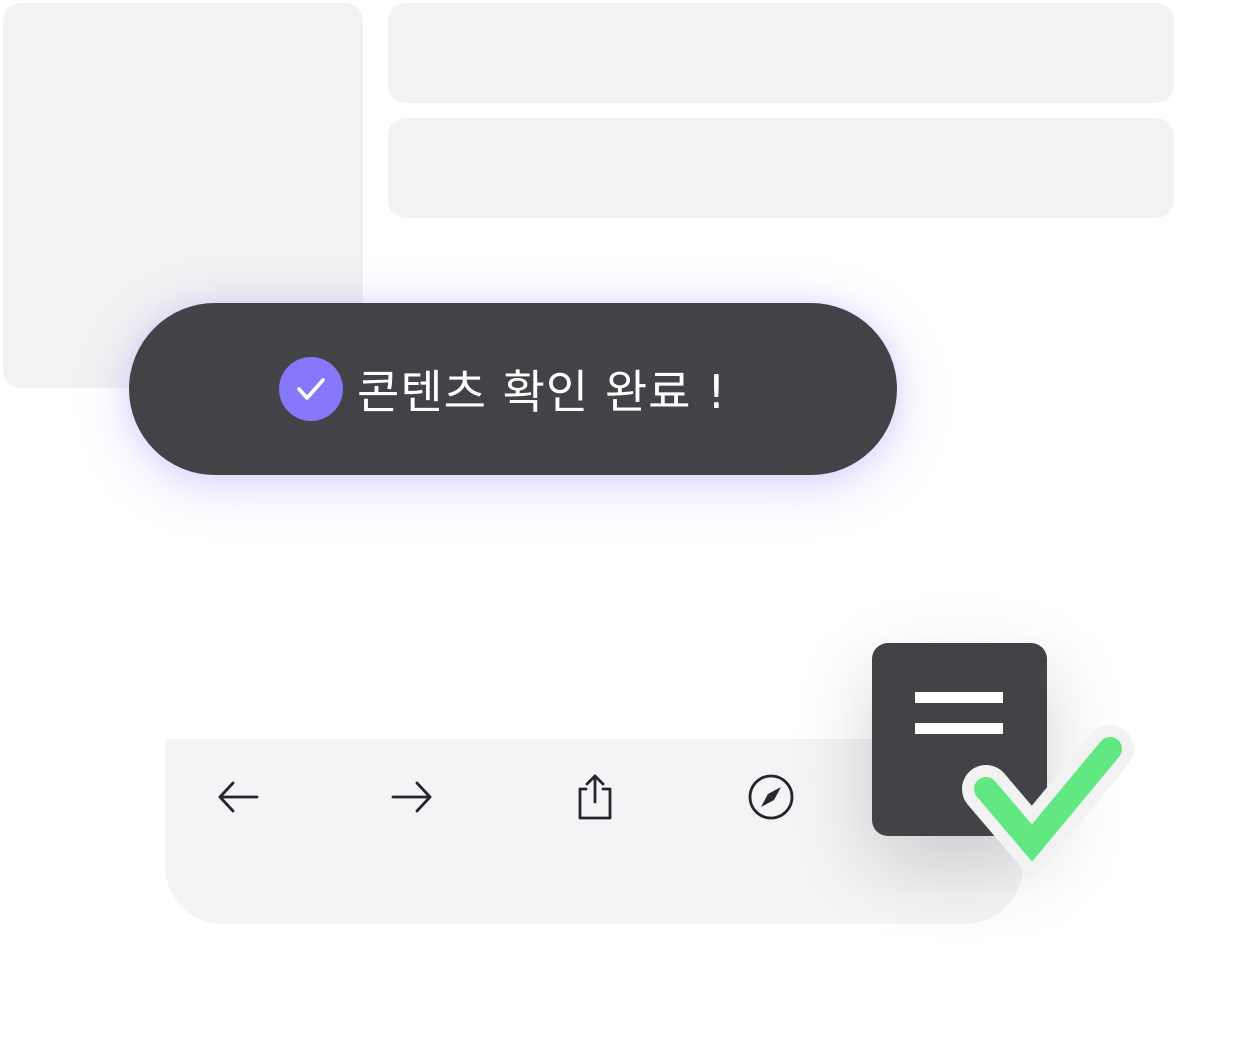 The height and width of the screenshot is (1056, 1238). What do you see at coordinates (311, 389) in the screenshot?
I see `check-circle-icon` at bounding box center [311, 389].